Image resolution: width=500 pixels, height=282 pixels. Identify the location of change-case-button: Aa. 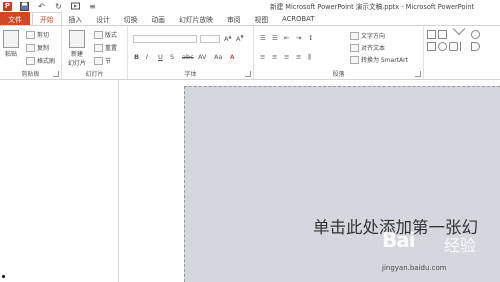
(218, 57).